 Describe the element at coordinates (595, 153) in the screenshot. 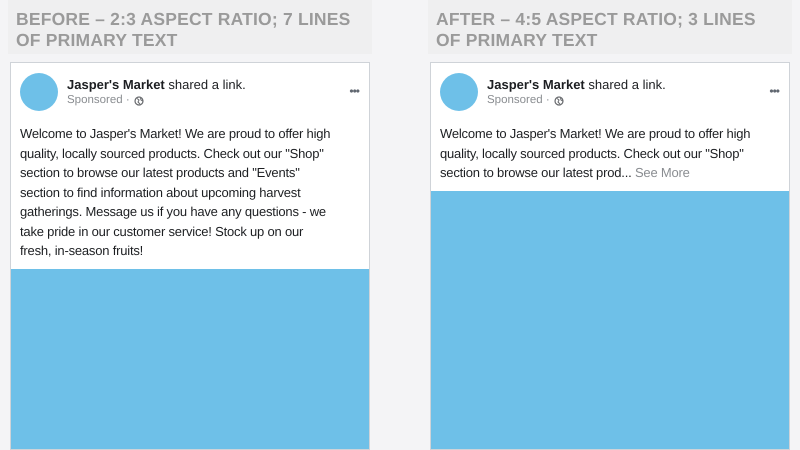

I see `post-text: Welcome to Jasper's Market! We are proud to offer high quality, locally sourced products. Check out our "Shop" section to browse our latest prod... See More` at that location.